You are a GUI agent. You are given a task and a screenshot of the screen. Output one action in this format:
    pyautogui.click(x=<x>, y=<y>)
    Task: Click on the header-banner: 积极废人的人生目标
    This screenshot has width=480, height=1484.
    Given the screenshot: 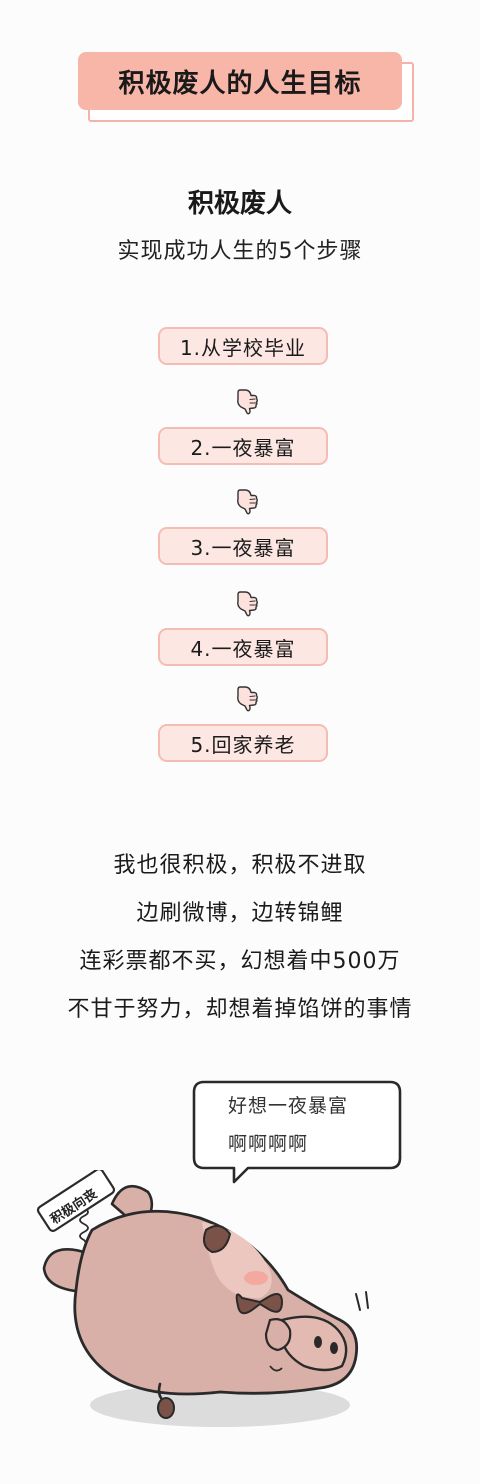 What is the action you would take?
    pyautogui.click(x=246, y=87)
    